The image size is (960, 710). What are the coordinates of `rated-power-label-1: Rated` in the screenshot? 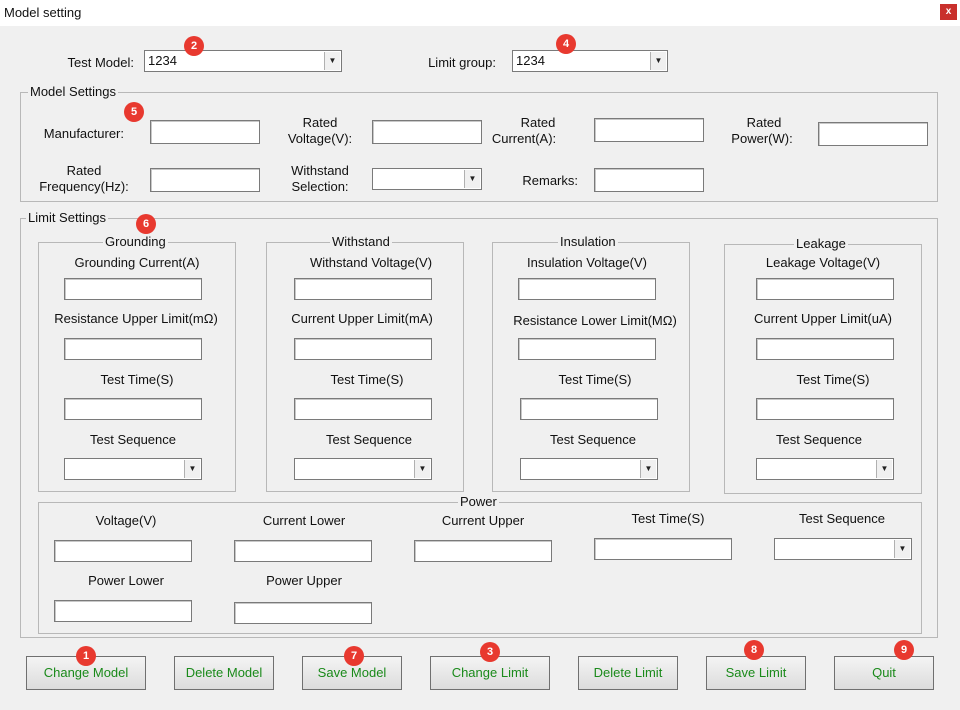 It's located at (764, 122).